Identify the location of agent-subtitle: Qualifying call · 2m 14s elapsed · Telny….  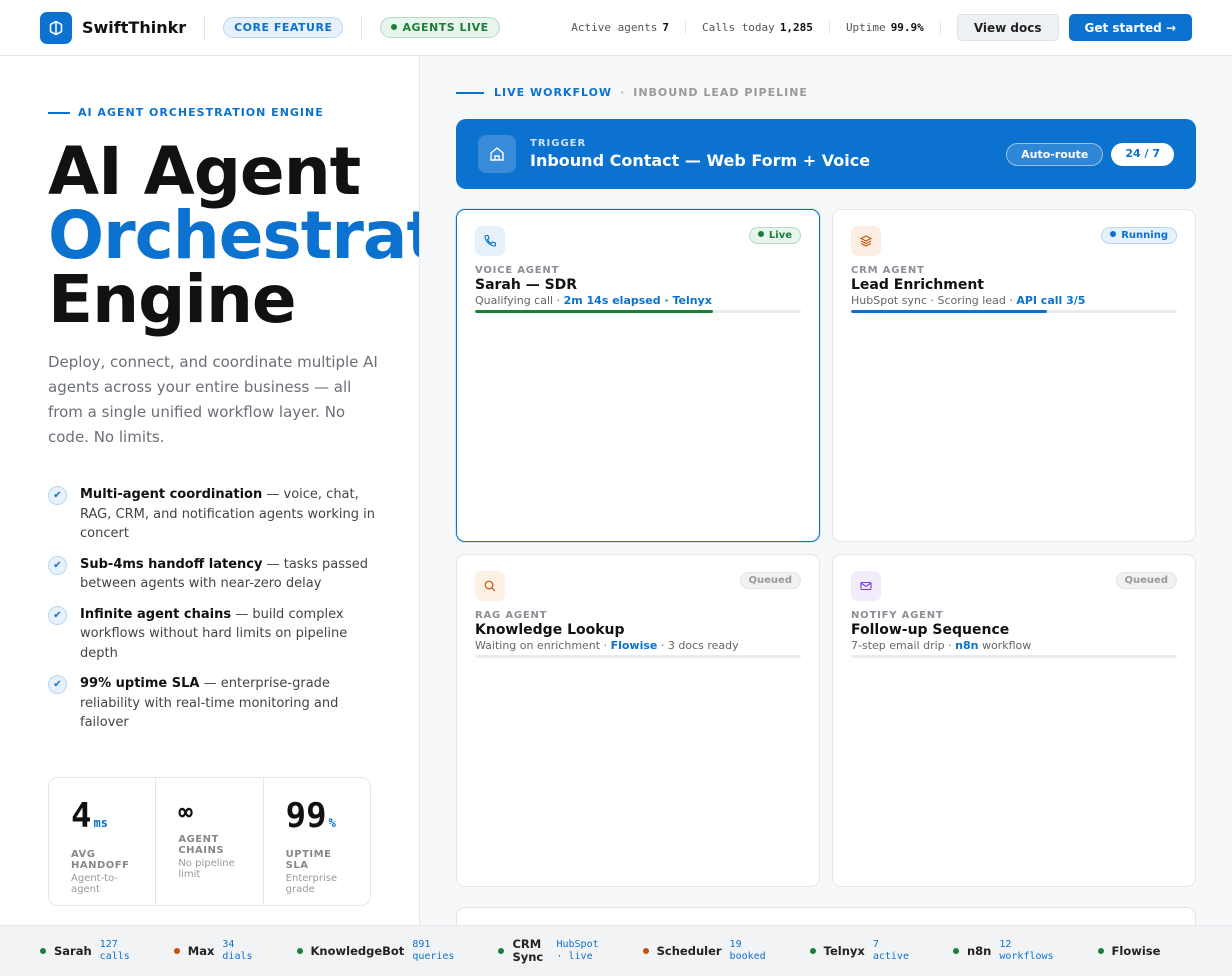
(638, 300).